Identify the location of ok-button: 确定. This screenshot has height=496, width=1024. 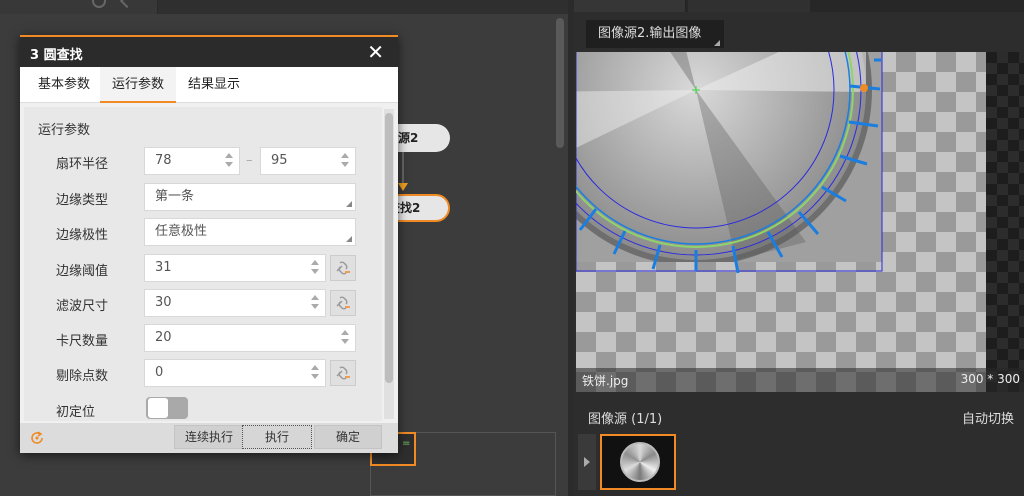
(348, 437).